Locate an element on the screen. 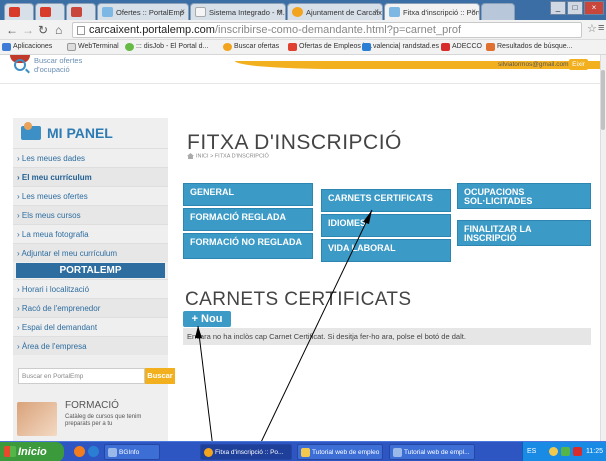 The height and width of the screenshot is (461, 606). tab-formal-training: FORMACIÓ REGLADA is located at coordinates (248, 219).